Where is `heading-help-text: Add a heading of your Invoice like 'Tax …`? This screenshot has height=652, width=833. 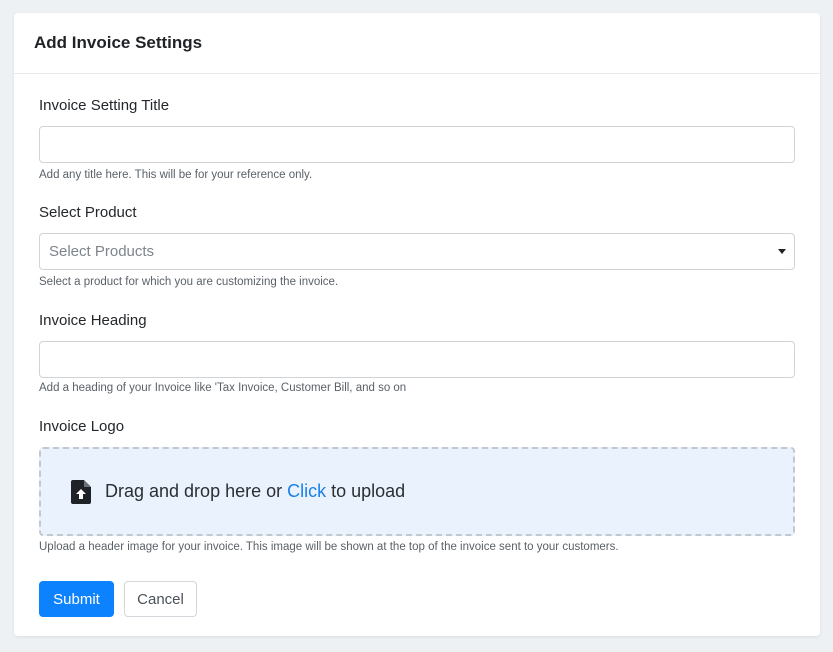 heading-help-text: Add a heading of your Invoice like 'Tax … is located at coordinates (223, 388).